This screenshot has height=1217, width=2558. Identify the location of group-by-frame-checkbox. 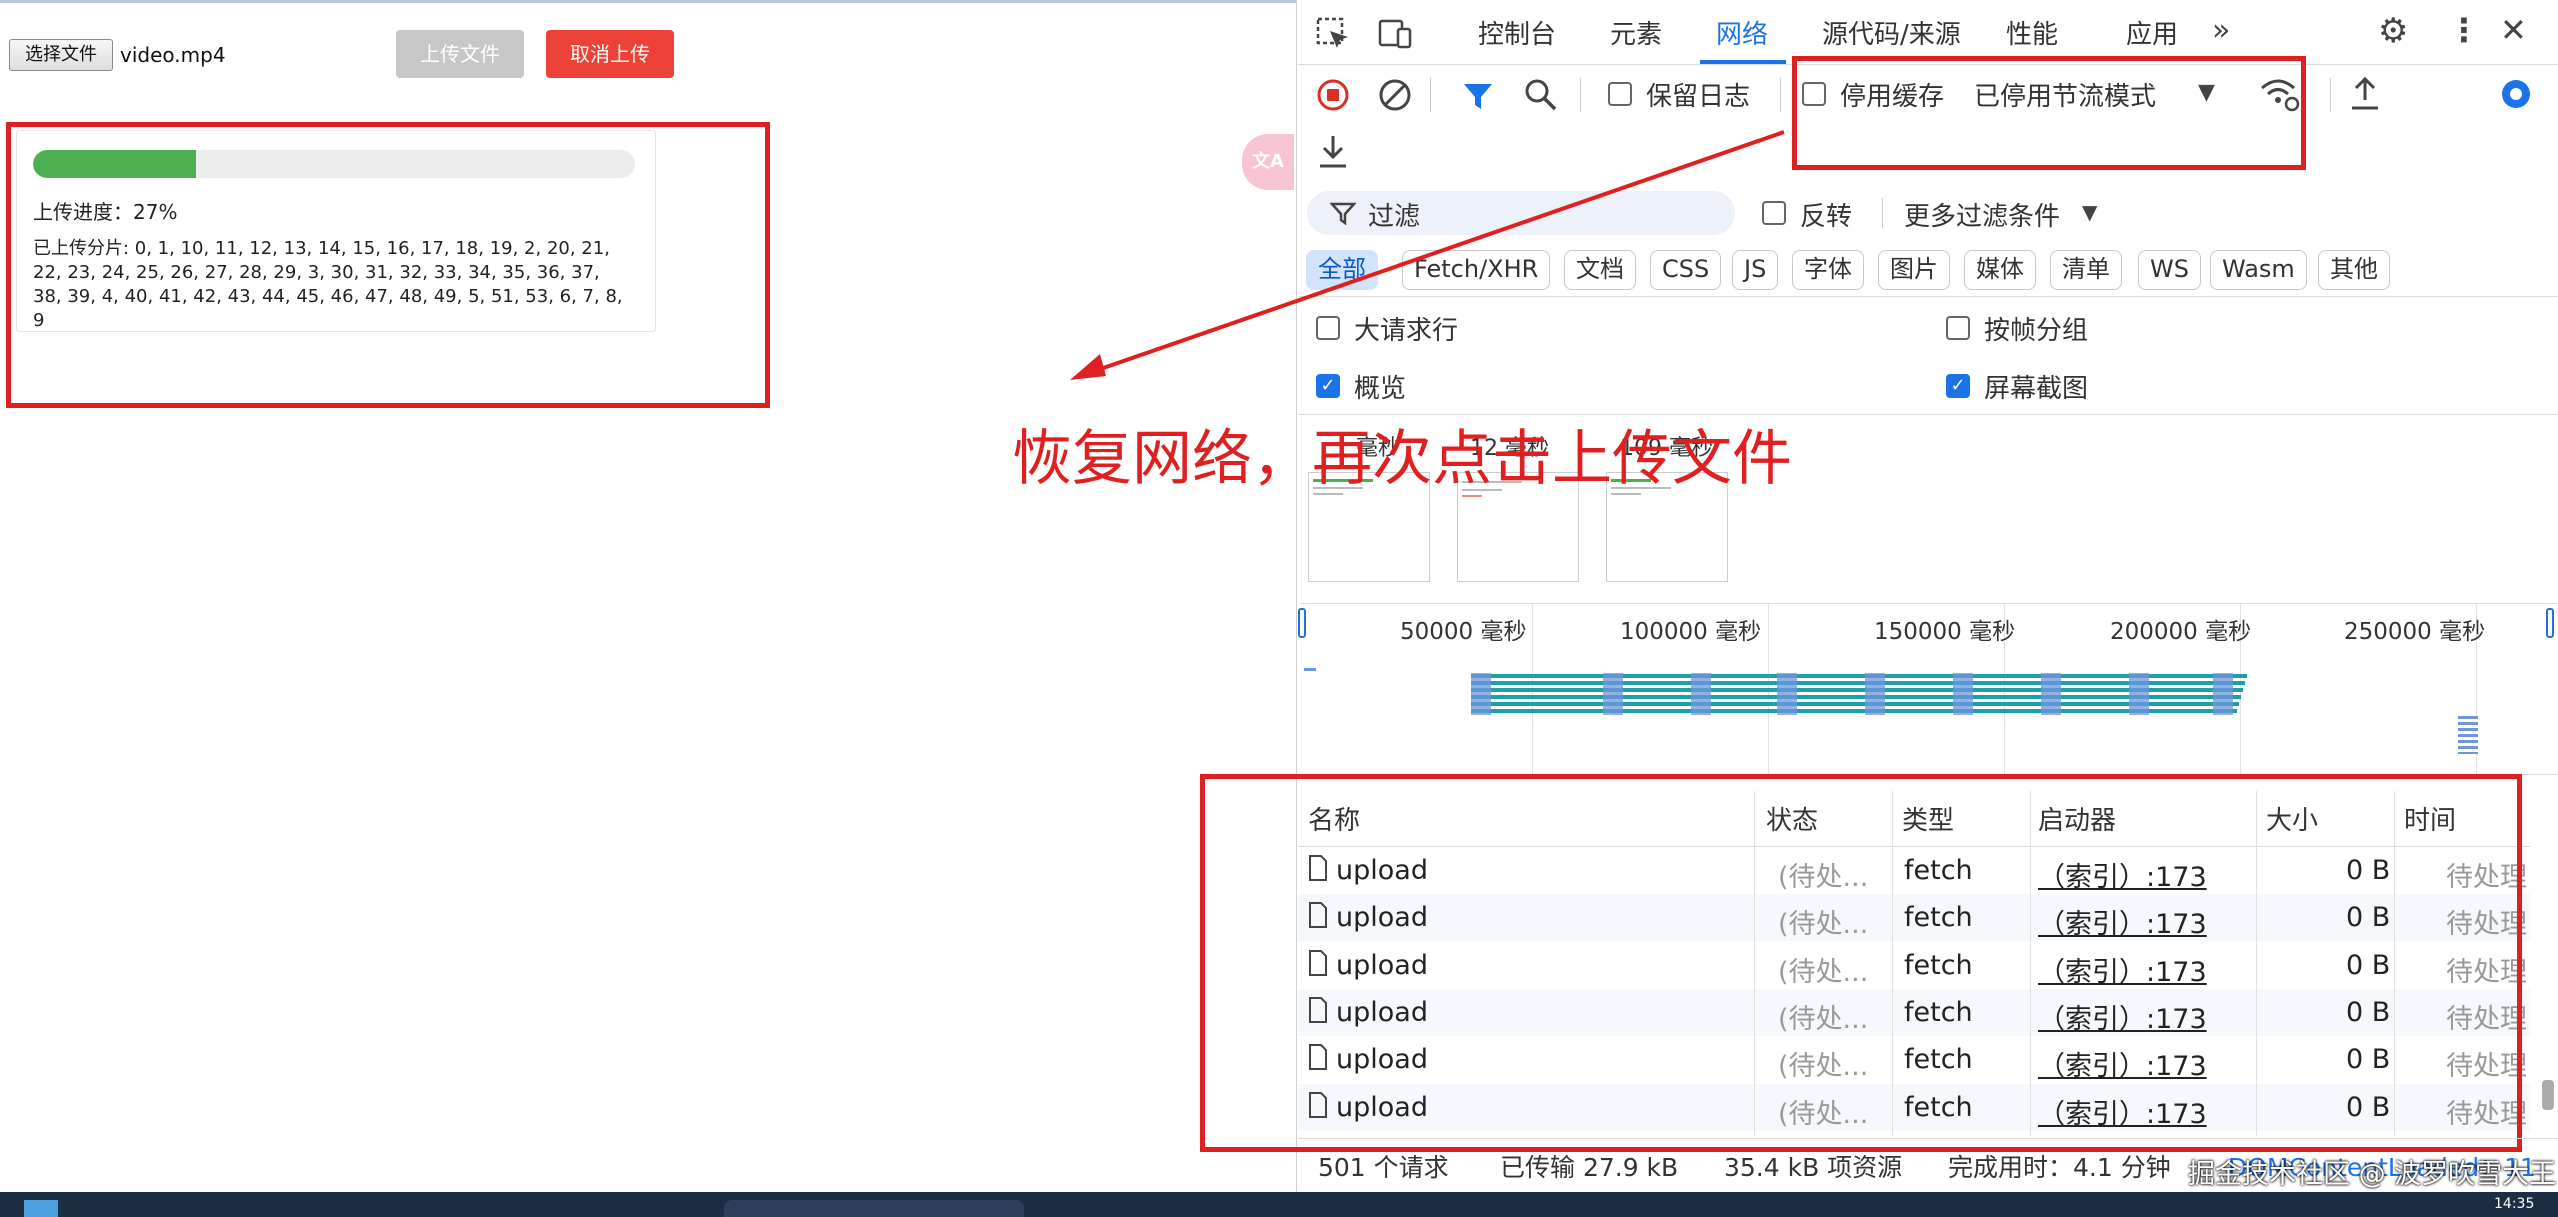
(1958, 328).